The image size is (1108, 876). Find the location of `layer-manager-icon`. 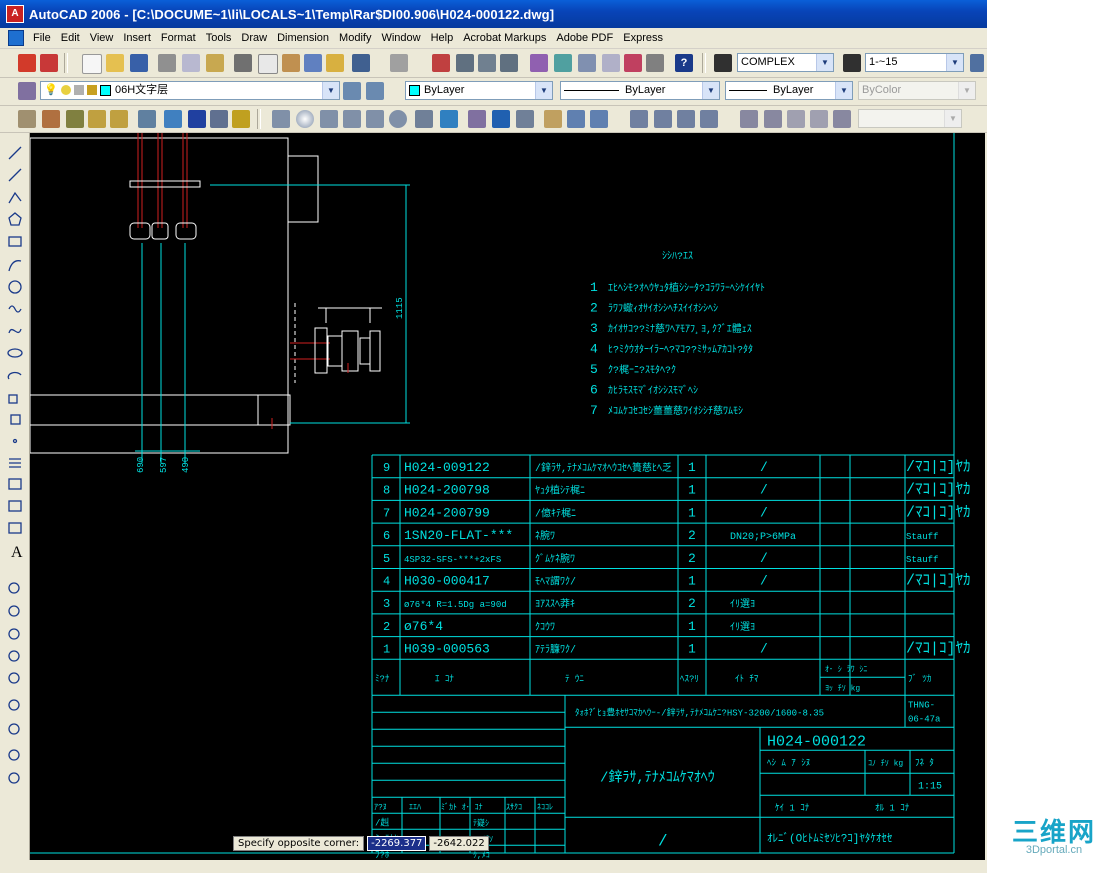

layer-manager-icon is located at coordinates (27, 91).